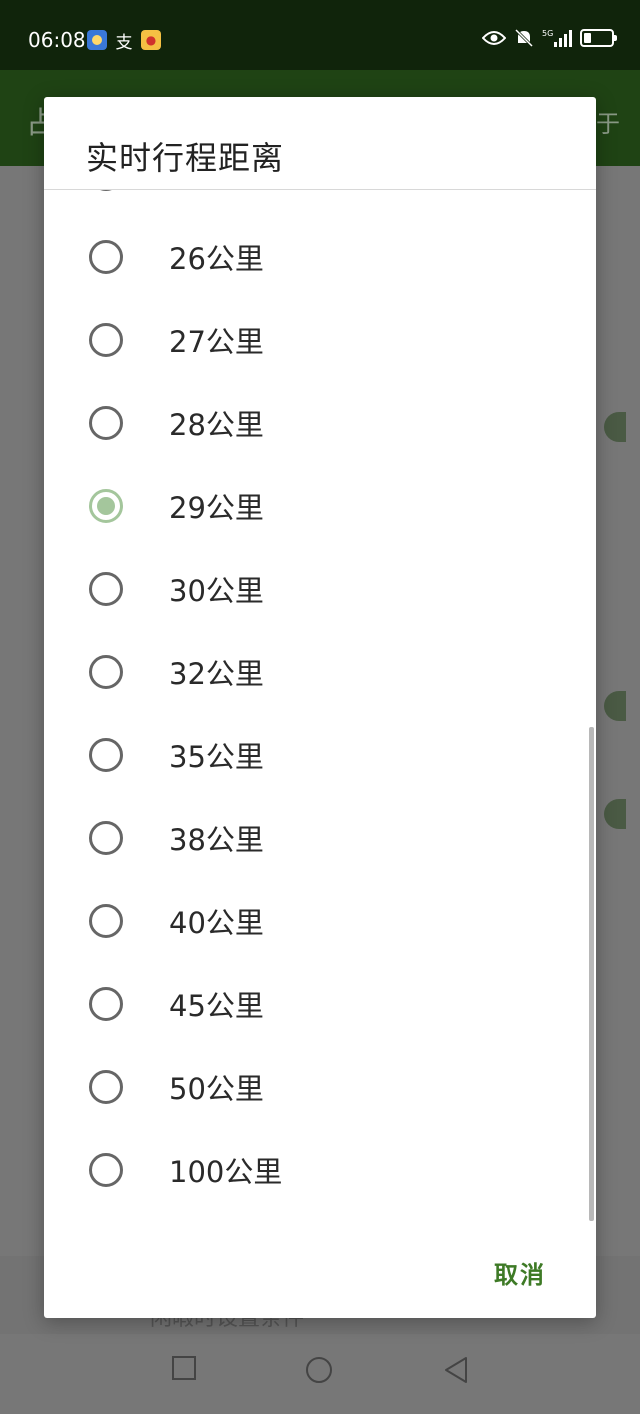 This screenshot has width=640, height=1414. What do you see at coordinates (520, 1272) in the screenshot?
I see `cancel-button: 取消` at bounding box center [520, 1272].